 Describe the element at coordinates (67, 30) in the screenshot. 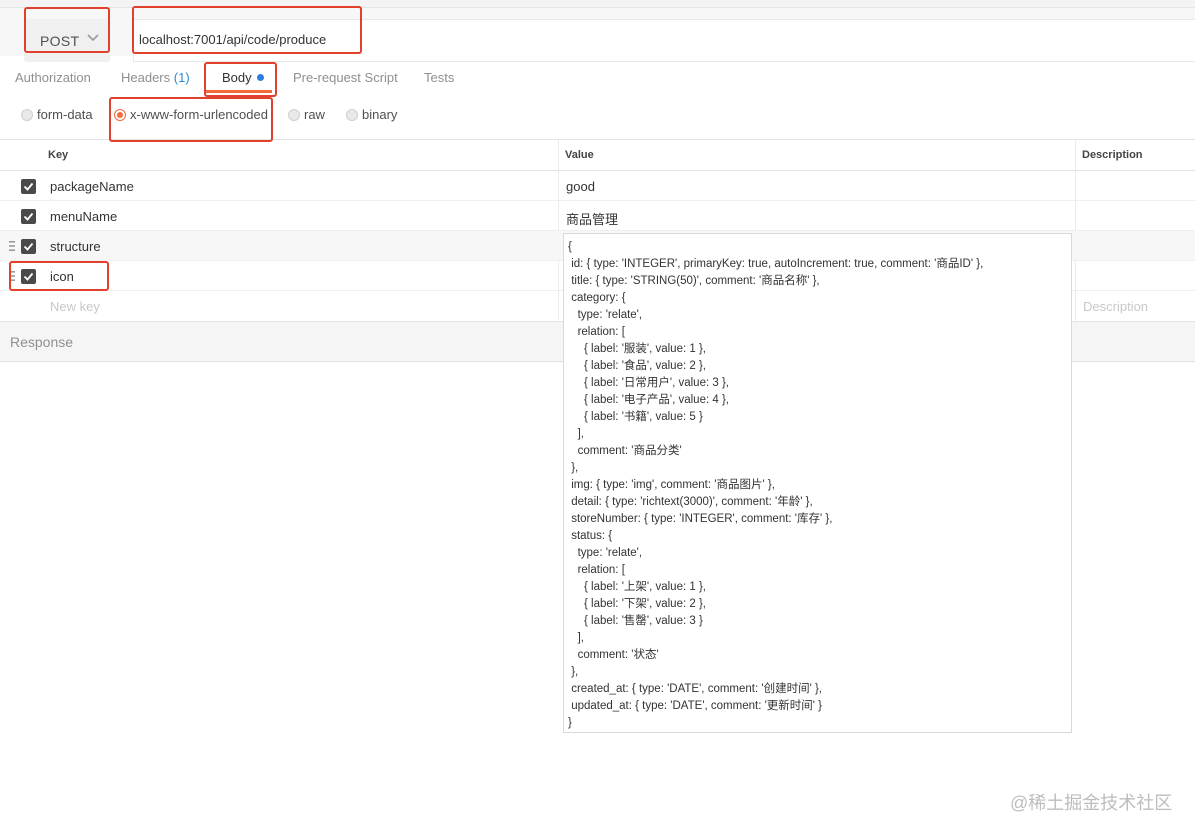

I see `highlight-method` at that location.